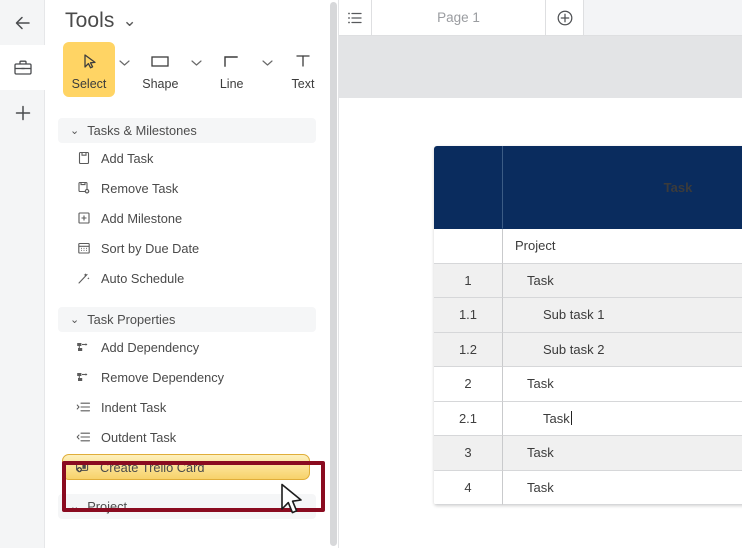 The width and height of the screenshot is (742, 548). I want to click on sidebar-item-label: Auto Schedule, so click(143, 278).